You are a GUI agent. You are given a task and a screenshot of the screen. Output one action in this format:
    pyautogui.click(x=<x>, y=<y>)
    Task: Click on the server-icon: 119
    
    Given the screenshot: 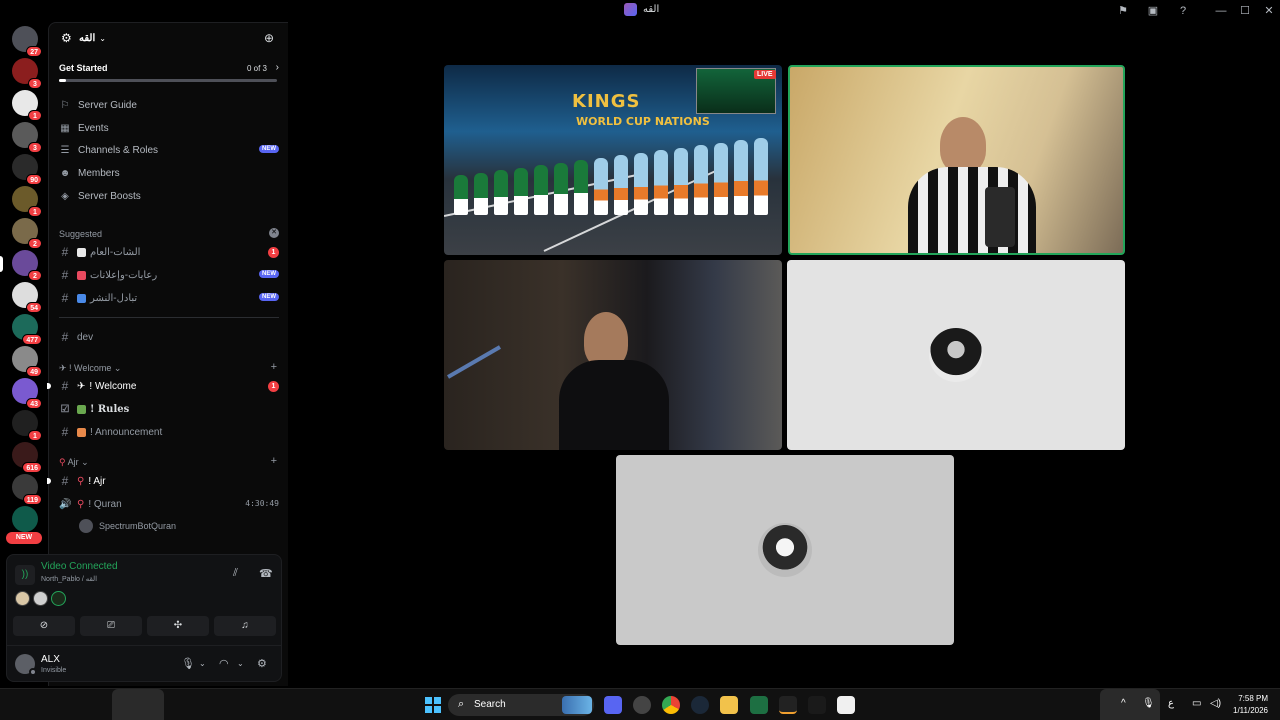 What is the action you would take?
    pyautogui.click(x=27, y=489)
    